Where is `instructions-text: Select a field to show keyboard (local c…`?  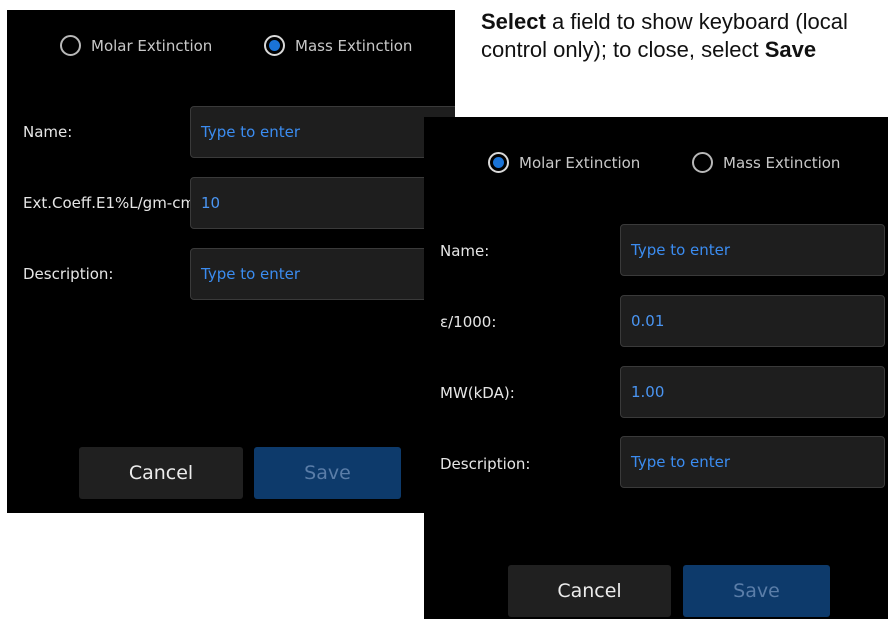 instructions-text: Select a field to show keyboard (local c… is located at coordinates (681, 36).